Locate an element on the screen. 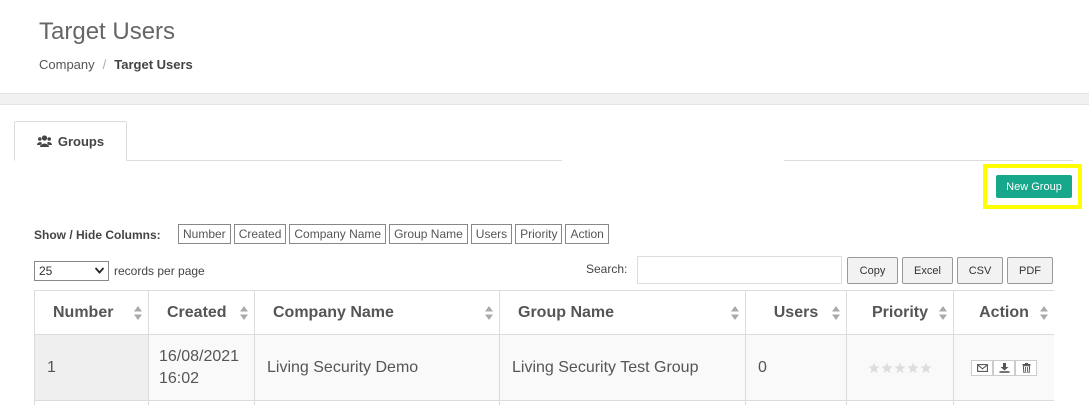 The image size is (1089, 405). column-toggle-group-name: Group Name is located at coordinates (428, 234).